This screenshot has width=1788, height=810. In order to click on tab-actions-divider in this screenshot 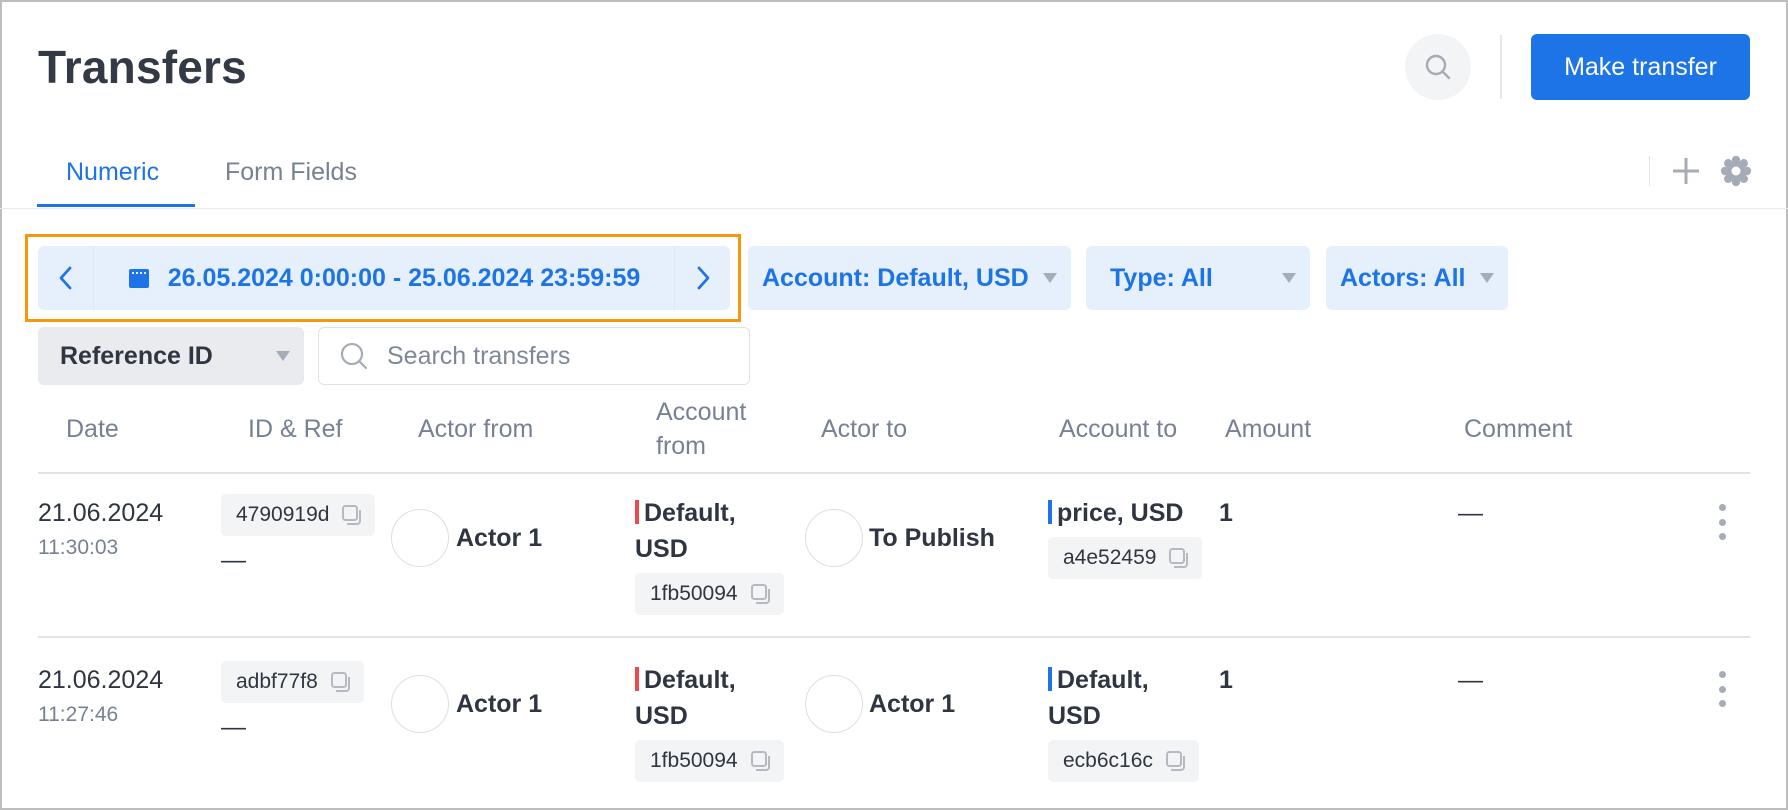, I will do `click(1649, 171)`.